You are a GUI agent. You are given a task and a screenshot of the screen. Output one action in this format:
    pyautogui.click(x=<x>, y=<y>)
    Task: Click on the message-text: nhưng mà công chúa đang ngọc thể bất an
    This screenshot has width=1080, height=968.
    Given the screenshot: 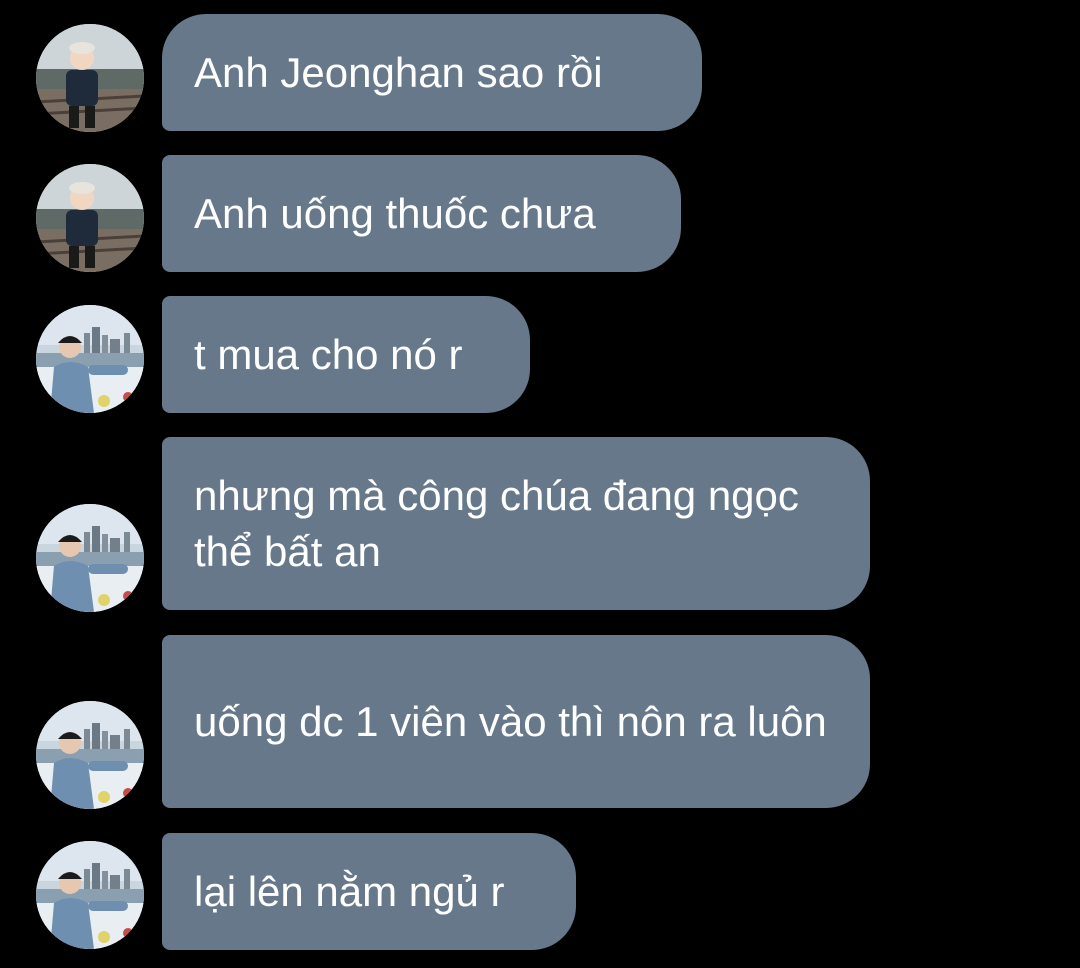 What is the action you would take?
    pyautogui.click(x=496, y=523)
    